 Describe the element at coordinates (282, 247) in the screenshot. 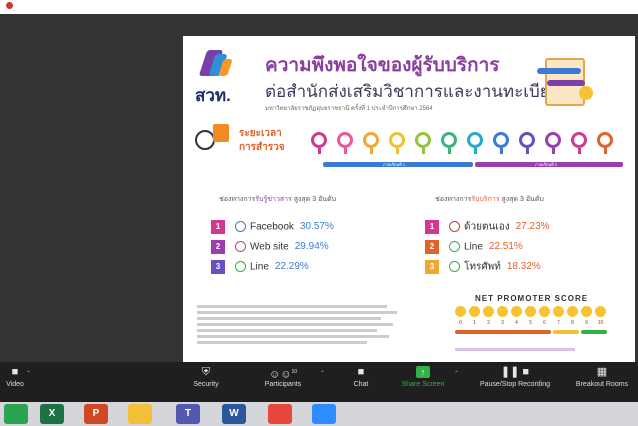

I see `list-item: Web site 29.94%` at that location.